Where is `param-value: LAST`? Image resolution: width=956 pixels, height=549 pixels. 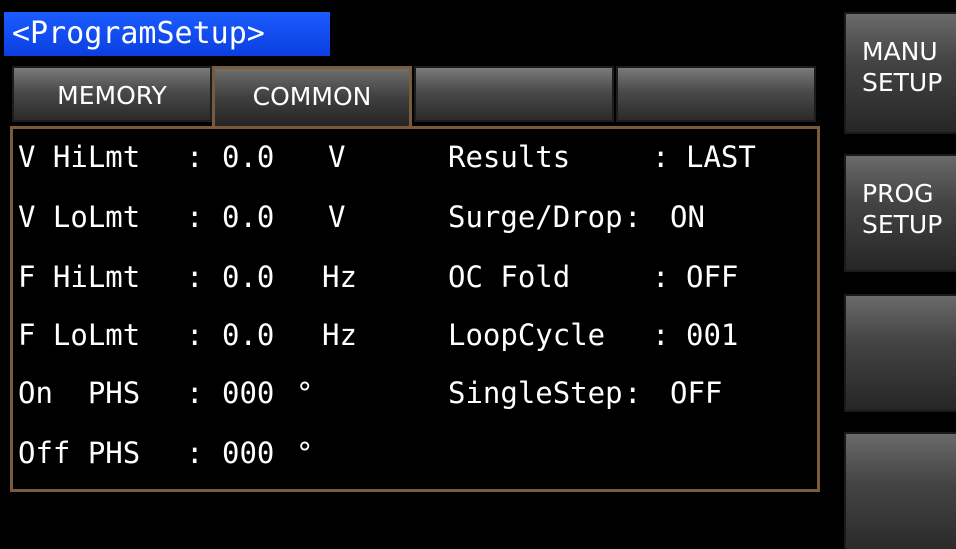 param-value: LAST is located at coordinates (721, 157).